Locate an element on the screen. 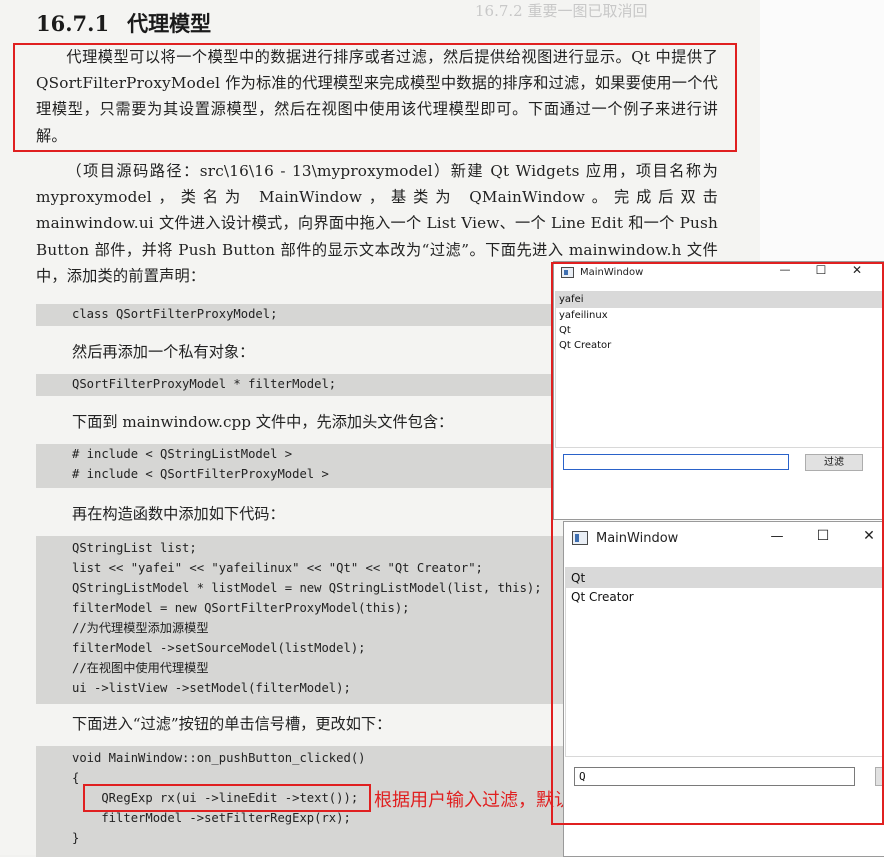 The image size is (884, 857). text-cpp-include: 下面到 mainwindow.cpp 文件中，先添加头文件包含： is located at coordinates (263, 422).